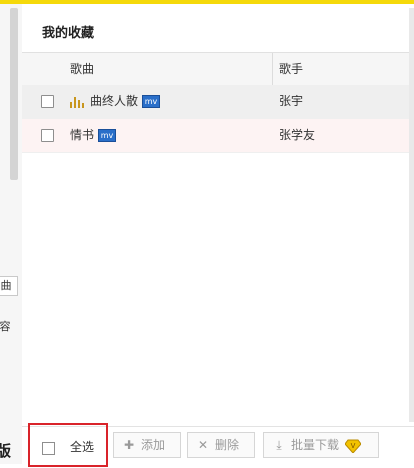 The width and height of the screenshot is (414, 468). Describe the element at coordinates (68, 445) in the screenshot. I see `select-all-highlight` at that location.